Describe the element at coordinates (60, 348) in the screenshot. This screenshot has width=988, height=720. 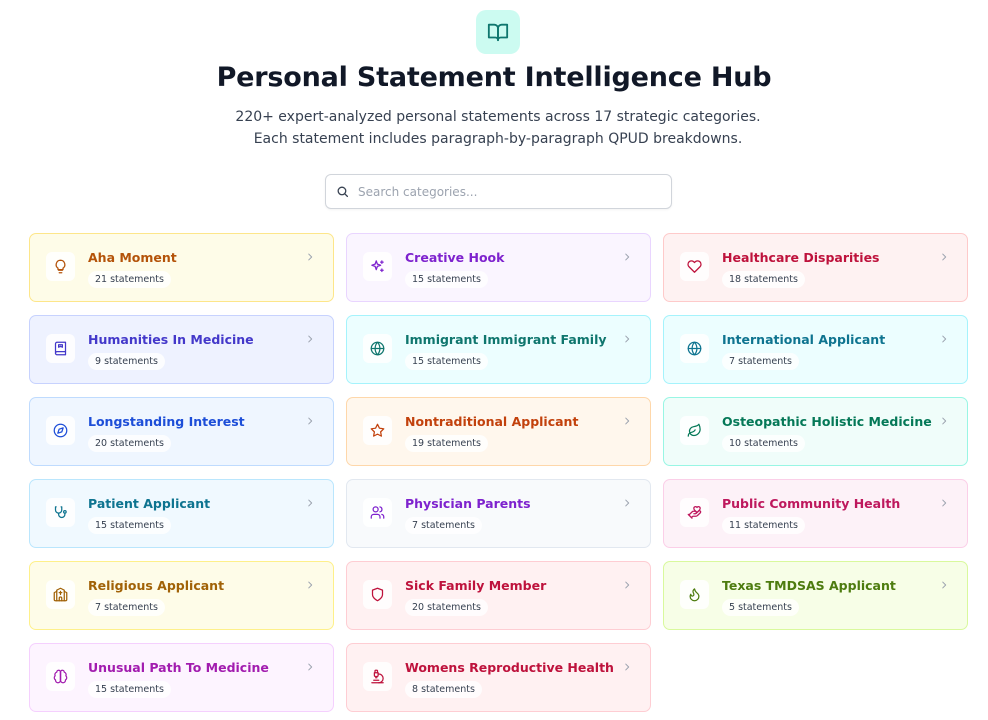
I see `book-icon` at that location.